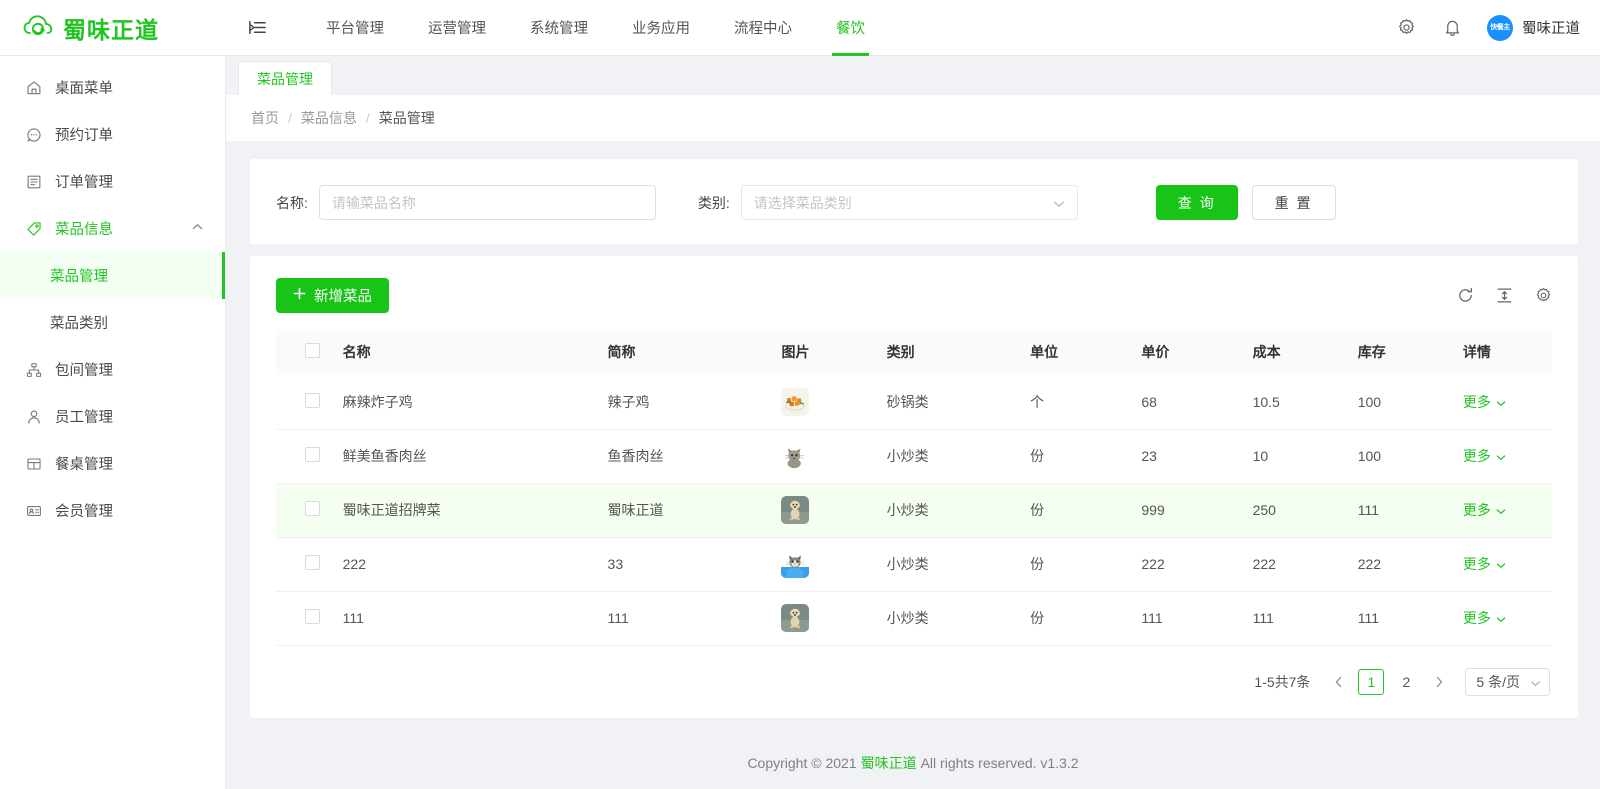 Image resolution: width=1600 pixels, height=789 pixels. Describe the element at coordinates (84, 371) in the screenshot. I see `sidebar-item-label: 包间管理` at that location.